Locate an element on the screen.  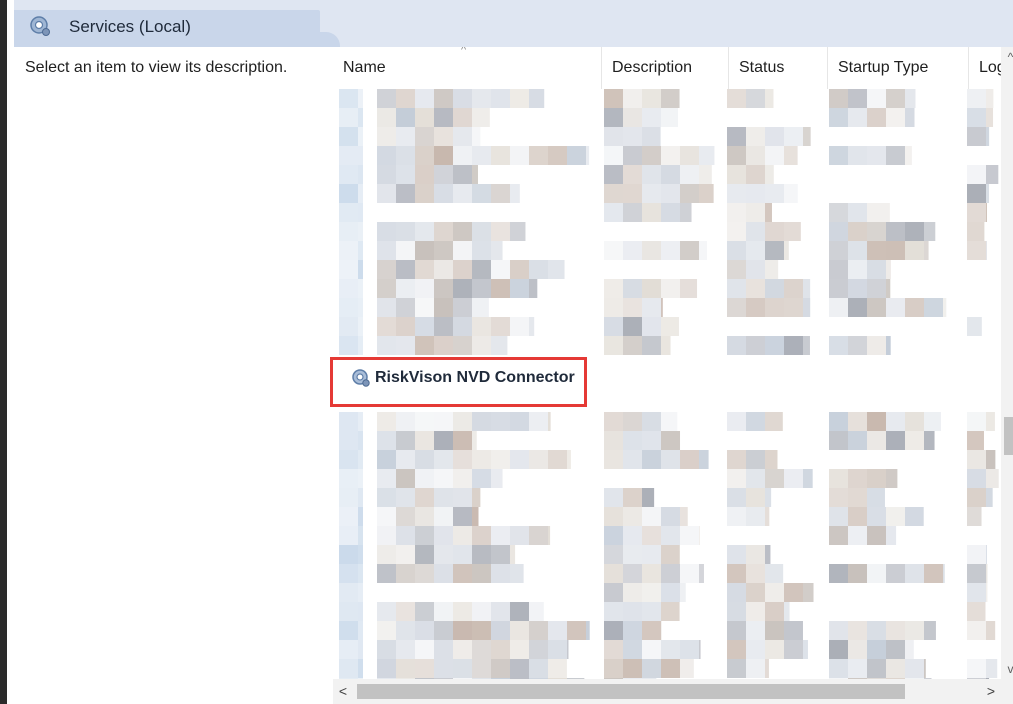
vertical-scrollbar: ^ v is located at coordinates (1007, 363).